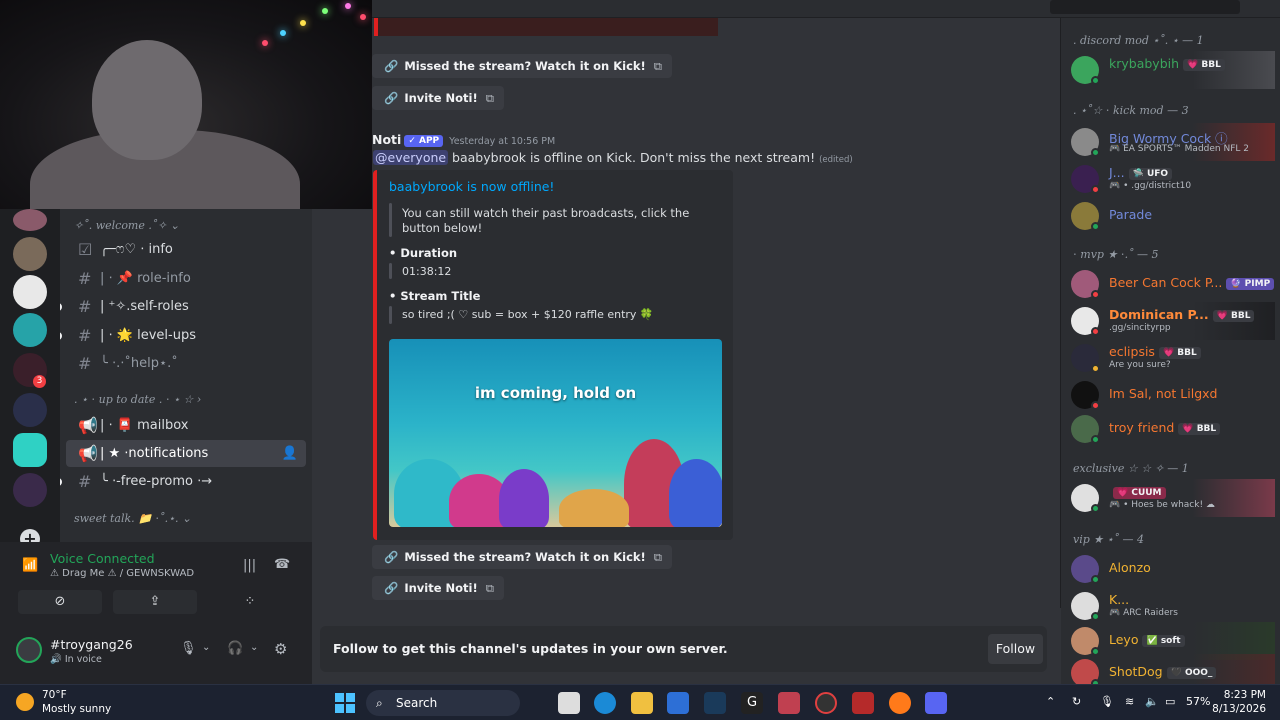  What do you see at coordinates (186, 363) in the screenshot?
I see `channel-help: # ╰ ⋅.⋅˚help⋆.˚` at bounding box center [186, 363].